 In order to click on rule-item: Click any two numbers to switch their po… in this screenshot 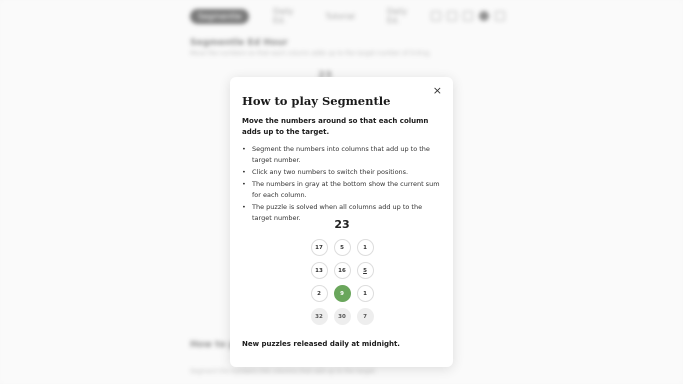, I will do `click(341, 172)`.